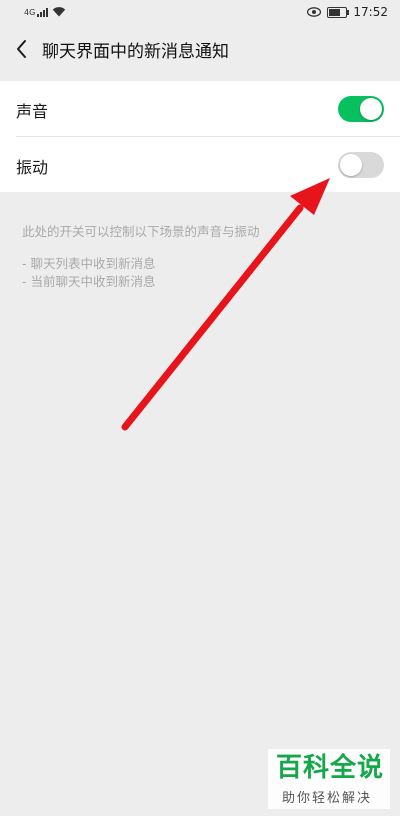 This screenshot has width=400, height=816. I want to click on clock: 17:52, so click(370, 12).